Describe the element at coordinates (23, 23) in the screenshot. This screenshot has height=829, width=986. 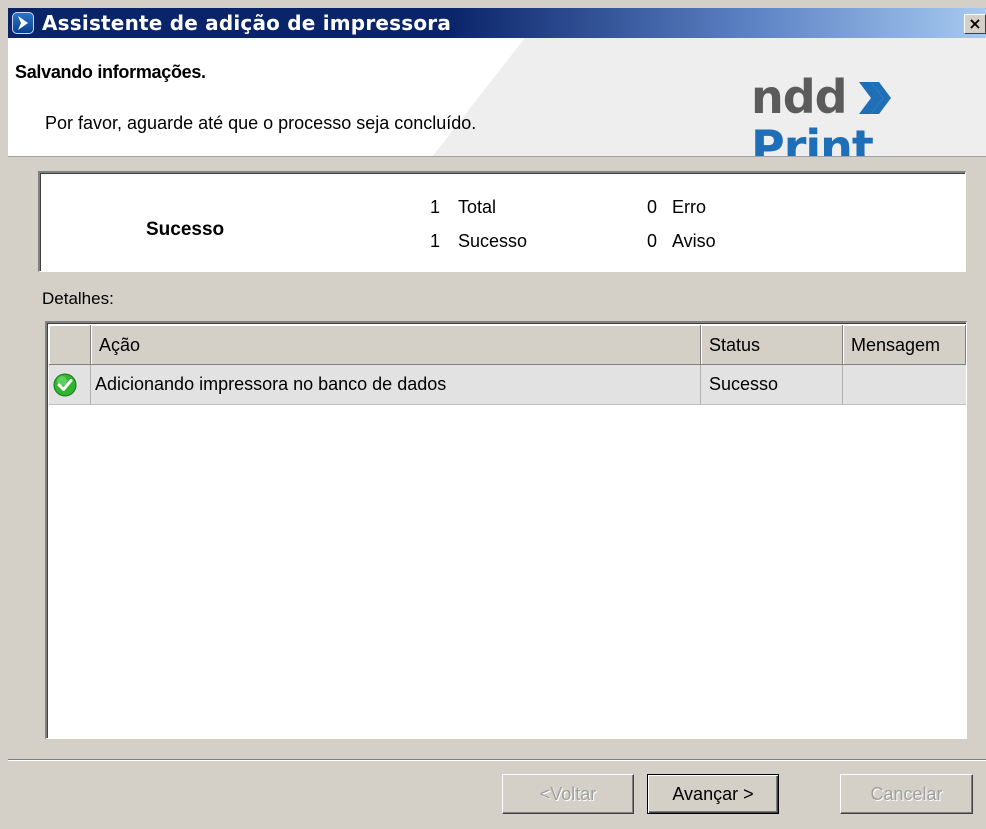
I see `app-icon` at that location.